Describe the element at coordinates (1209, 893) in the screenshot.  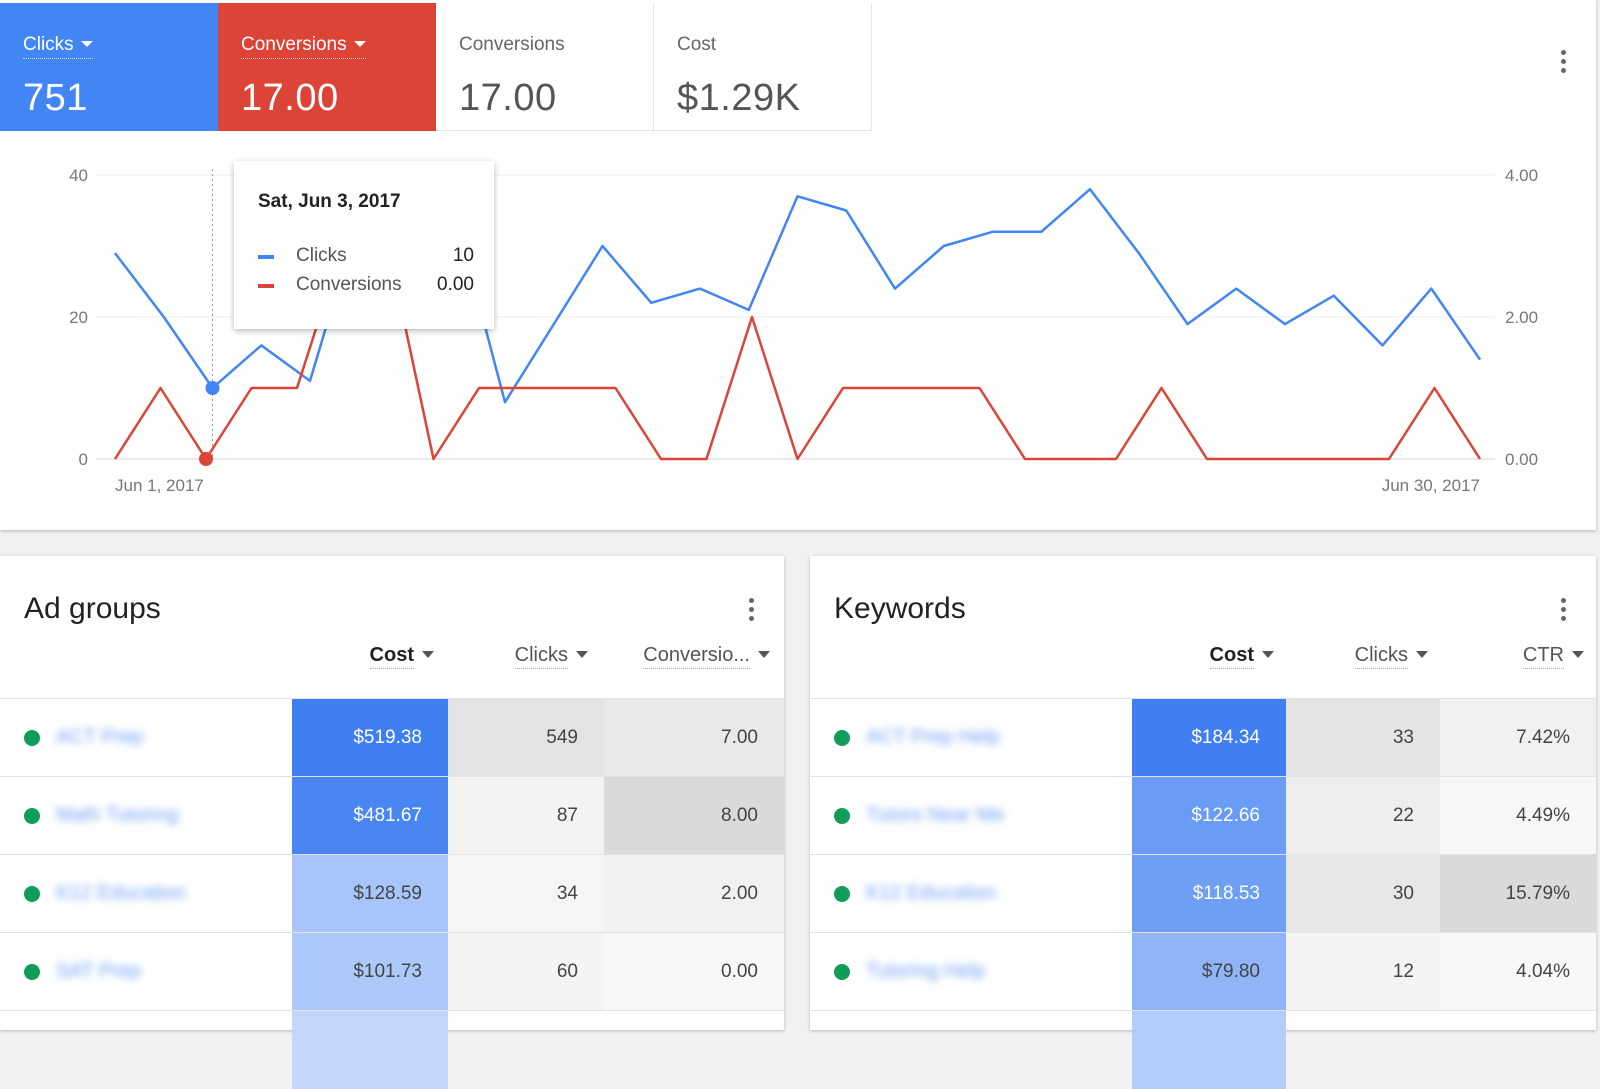
I see `cost-cell: $118.53` at that location.